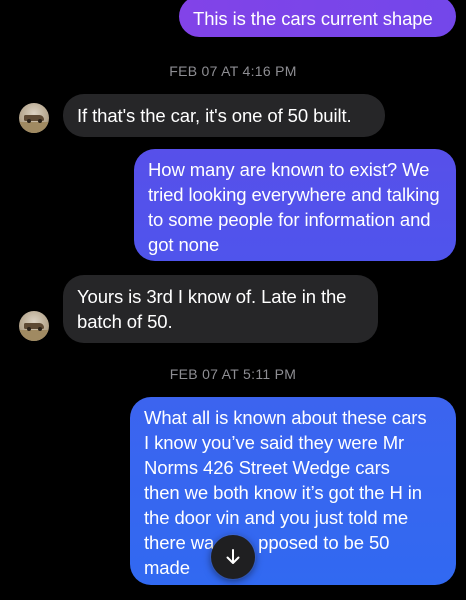 This screenshot has height=600, width=466. Describe the element at coordinates (214, 115) in the screenshot. I see `message-text: If that's the car, it's one of 50 built.` at that location.